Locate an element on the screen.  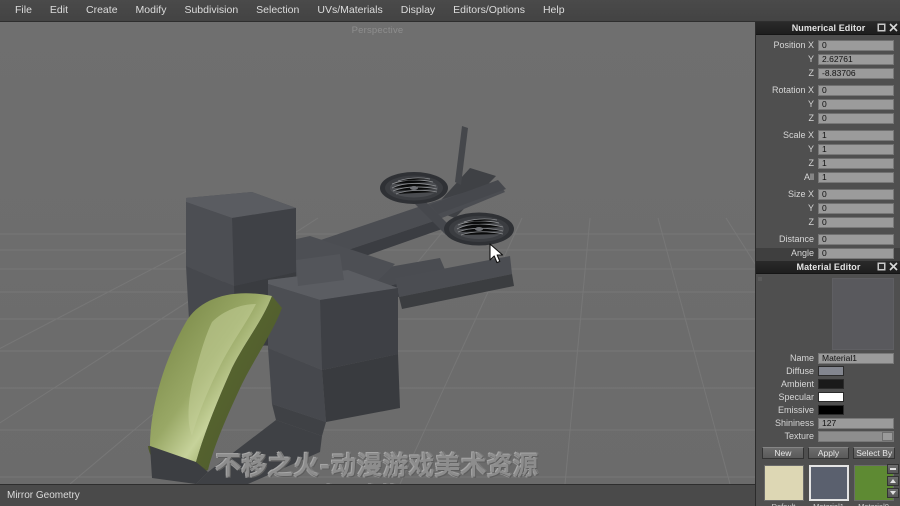
field-position-z: Z -8.83706 is located at coordinates (828, 73).